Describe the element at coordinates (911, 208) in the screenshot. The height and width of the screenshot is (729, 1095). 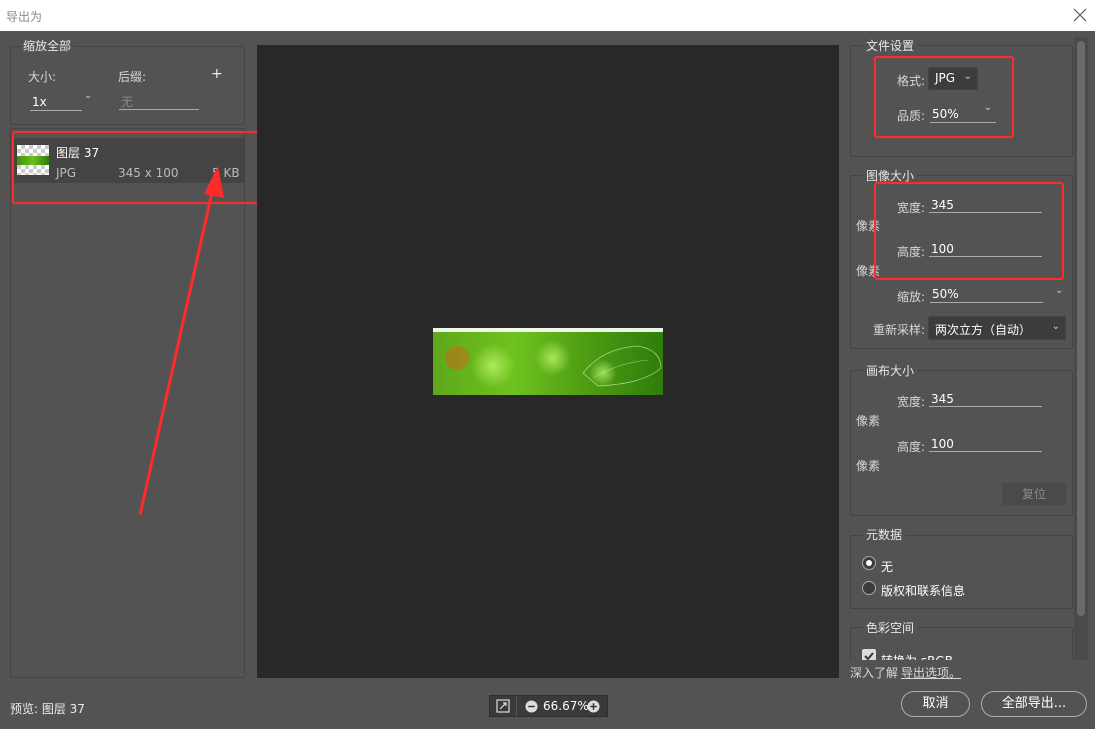
I see `width-label: 宽度:` at that location.